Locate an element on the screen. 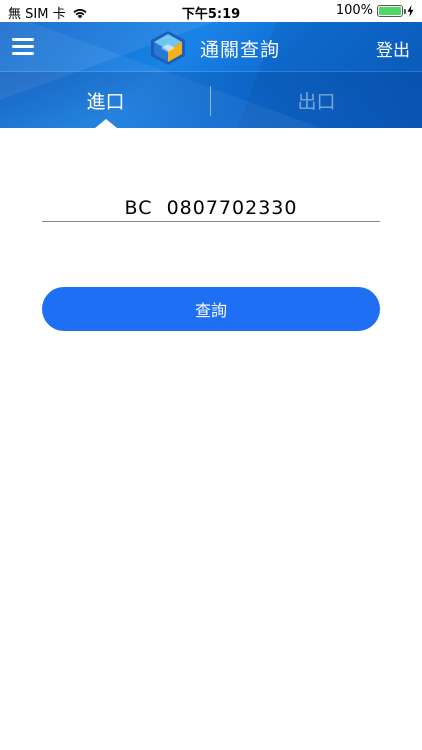  battery-percent: 100% is located at coordinates (354, 10).